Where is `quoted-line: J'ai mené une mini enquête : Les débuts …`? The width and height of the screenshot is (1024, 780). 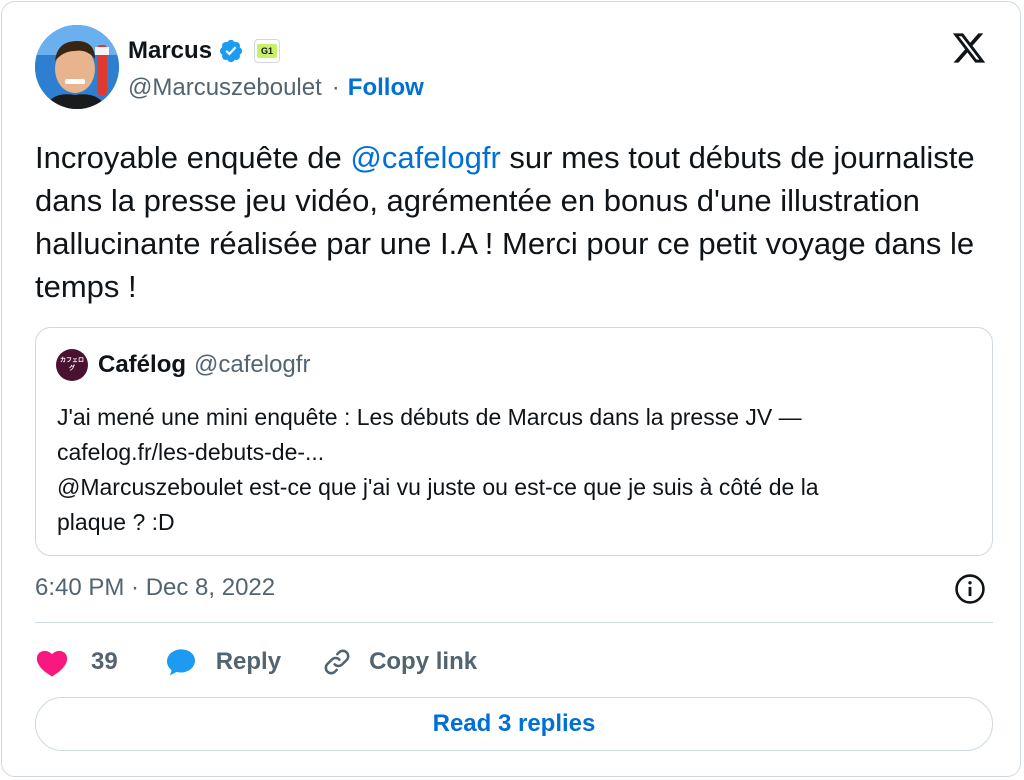
quoted-line: J'ai mené une mini enquête : Les débuts … is located at coordinates (429, 417).